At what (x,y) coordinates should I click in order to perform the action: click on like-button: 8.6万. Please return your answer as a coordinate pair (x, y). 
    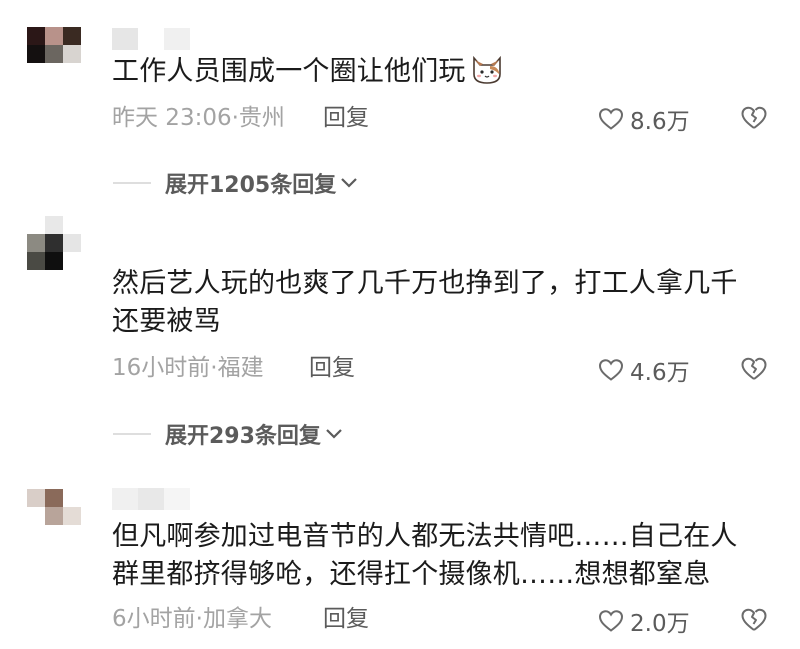
    Looking at the image, I should click on (644, 119).